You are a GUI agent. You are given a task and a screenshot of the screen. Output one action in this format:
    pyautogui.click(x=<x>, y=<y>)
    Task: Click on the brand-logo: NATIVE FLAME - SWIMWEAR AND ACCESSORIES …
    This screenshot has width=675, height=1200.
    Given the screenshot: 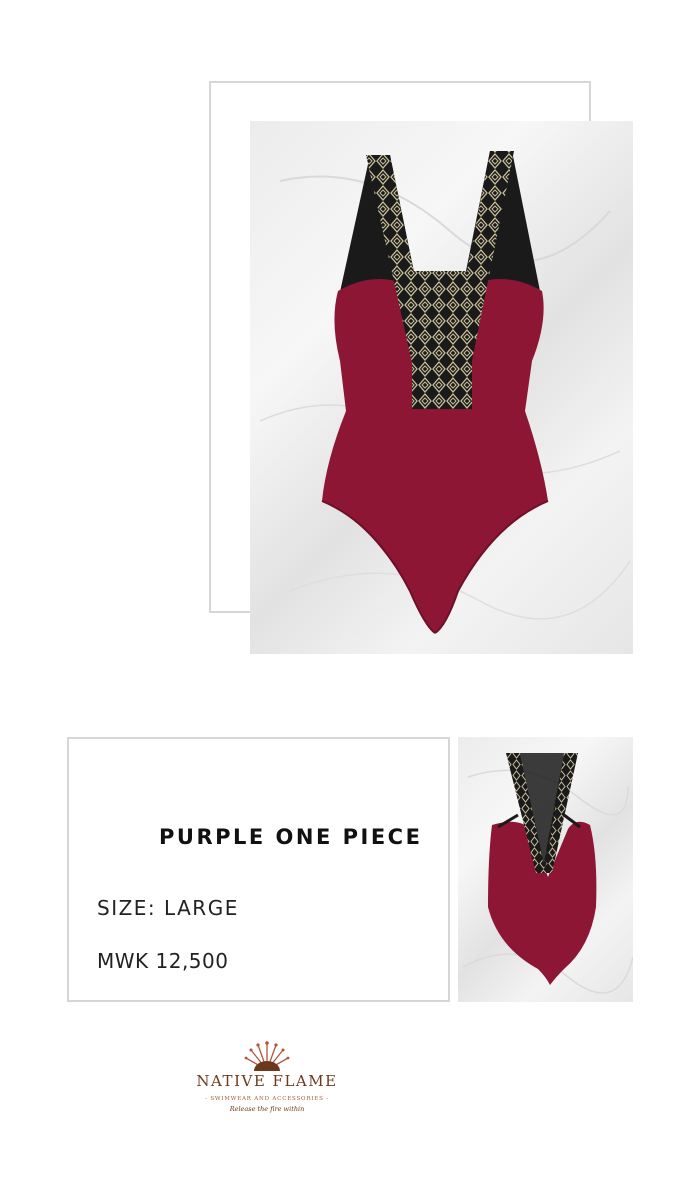 What is the action you would take?
    pyautogui.click(x=267, y=1080)
    